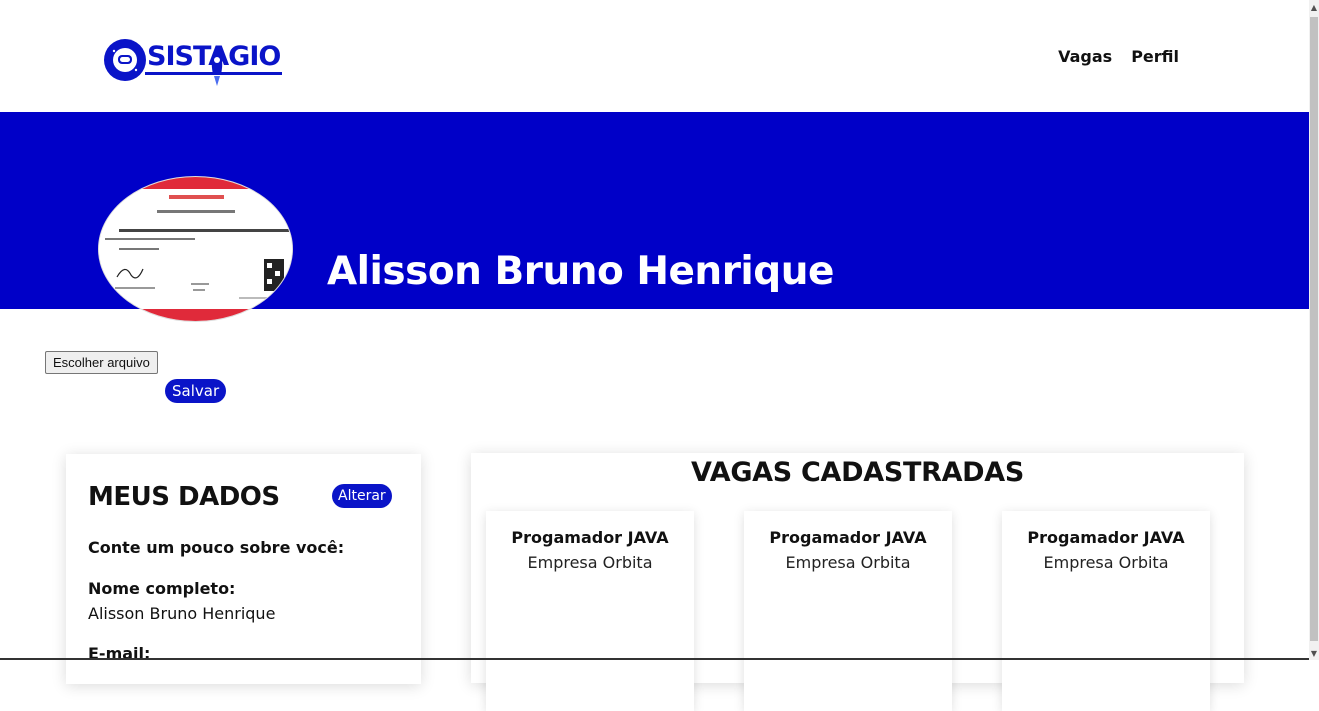  I want to click on main-nav: Vagas Perfil, so click(1118, 56).